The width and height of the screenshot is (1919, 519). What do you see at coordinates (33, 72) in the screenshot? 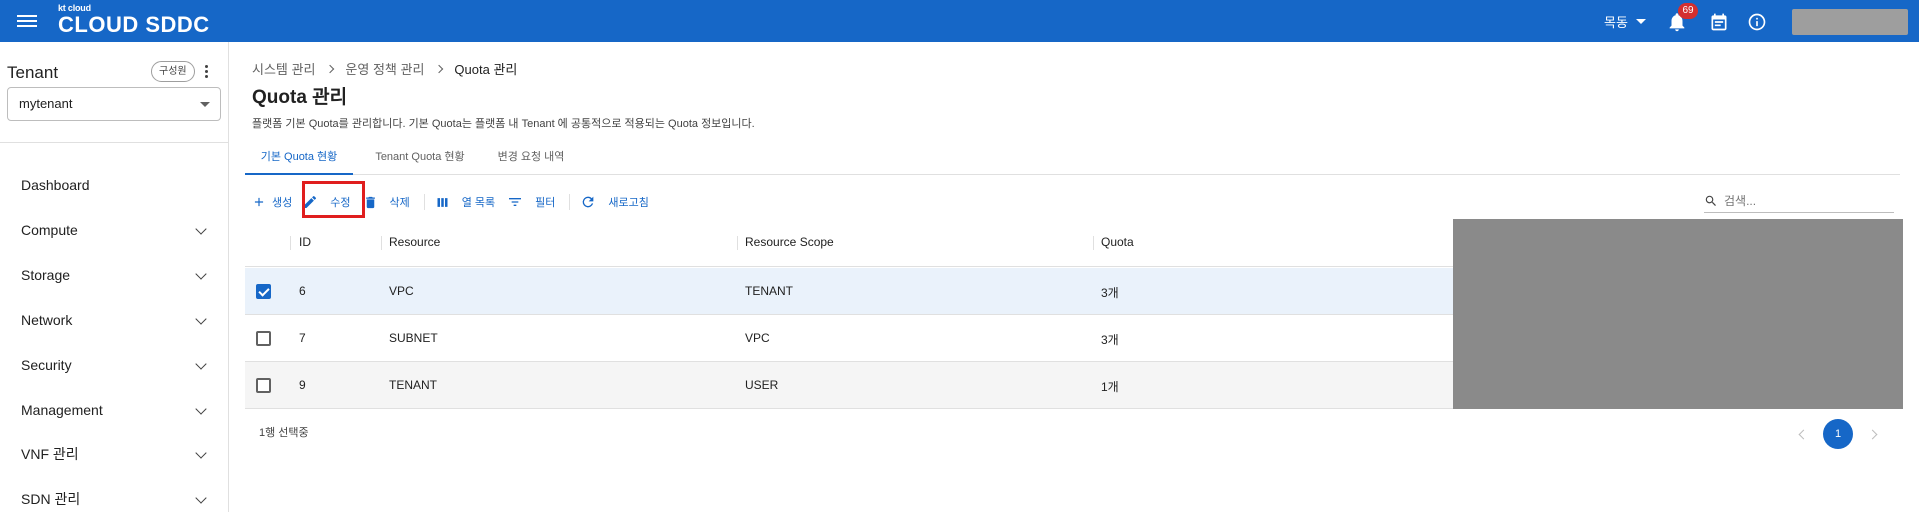
I see `sidebar-title: Tenant` at bounding box center [33, 72].